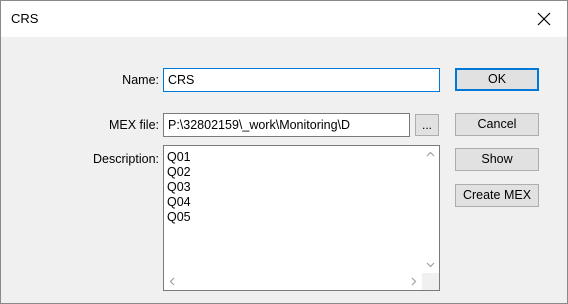  I want to click on description-line: Q02, so click(179, 172).